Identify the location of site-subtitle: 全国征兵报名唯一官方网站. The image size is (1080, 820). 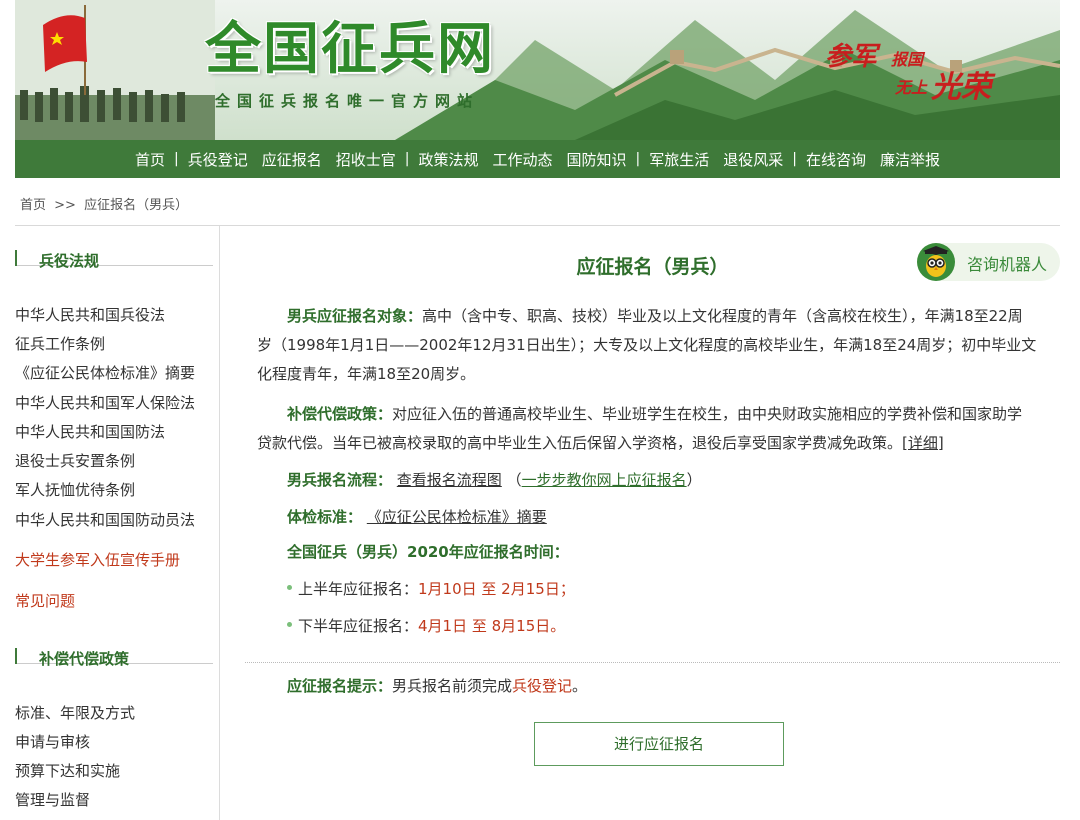
(347, 101).